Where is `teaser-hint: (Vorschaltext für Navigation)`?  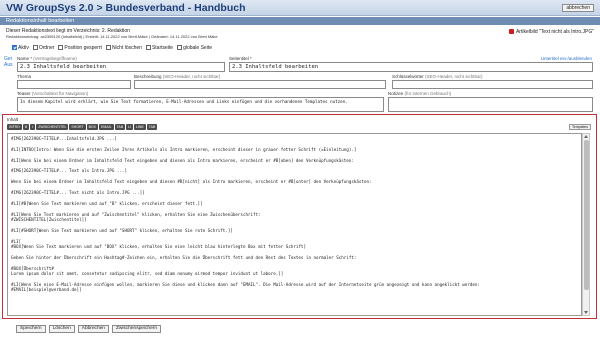
teaser-hint: (Vorschaltext für Navigation) is located at coordinates (60, 93).